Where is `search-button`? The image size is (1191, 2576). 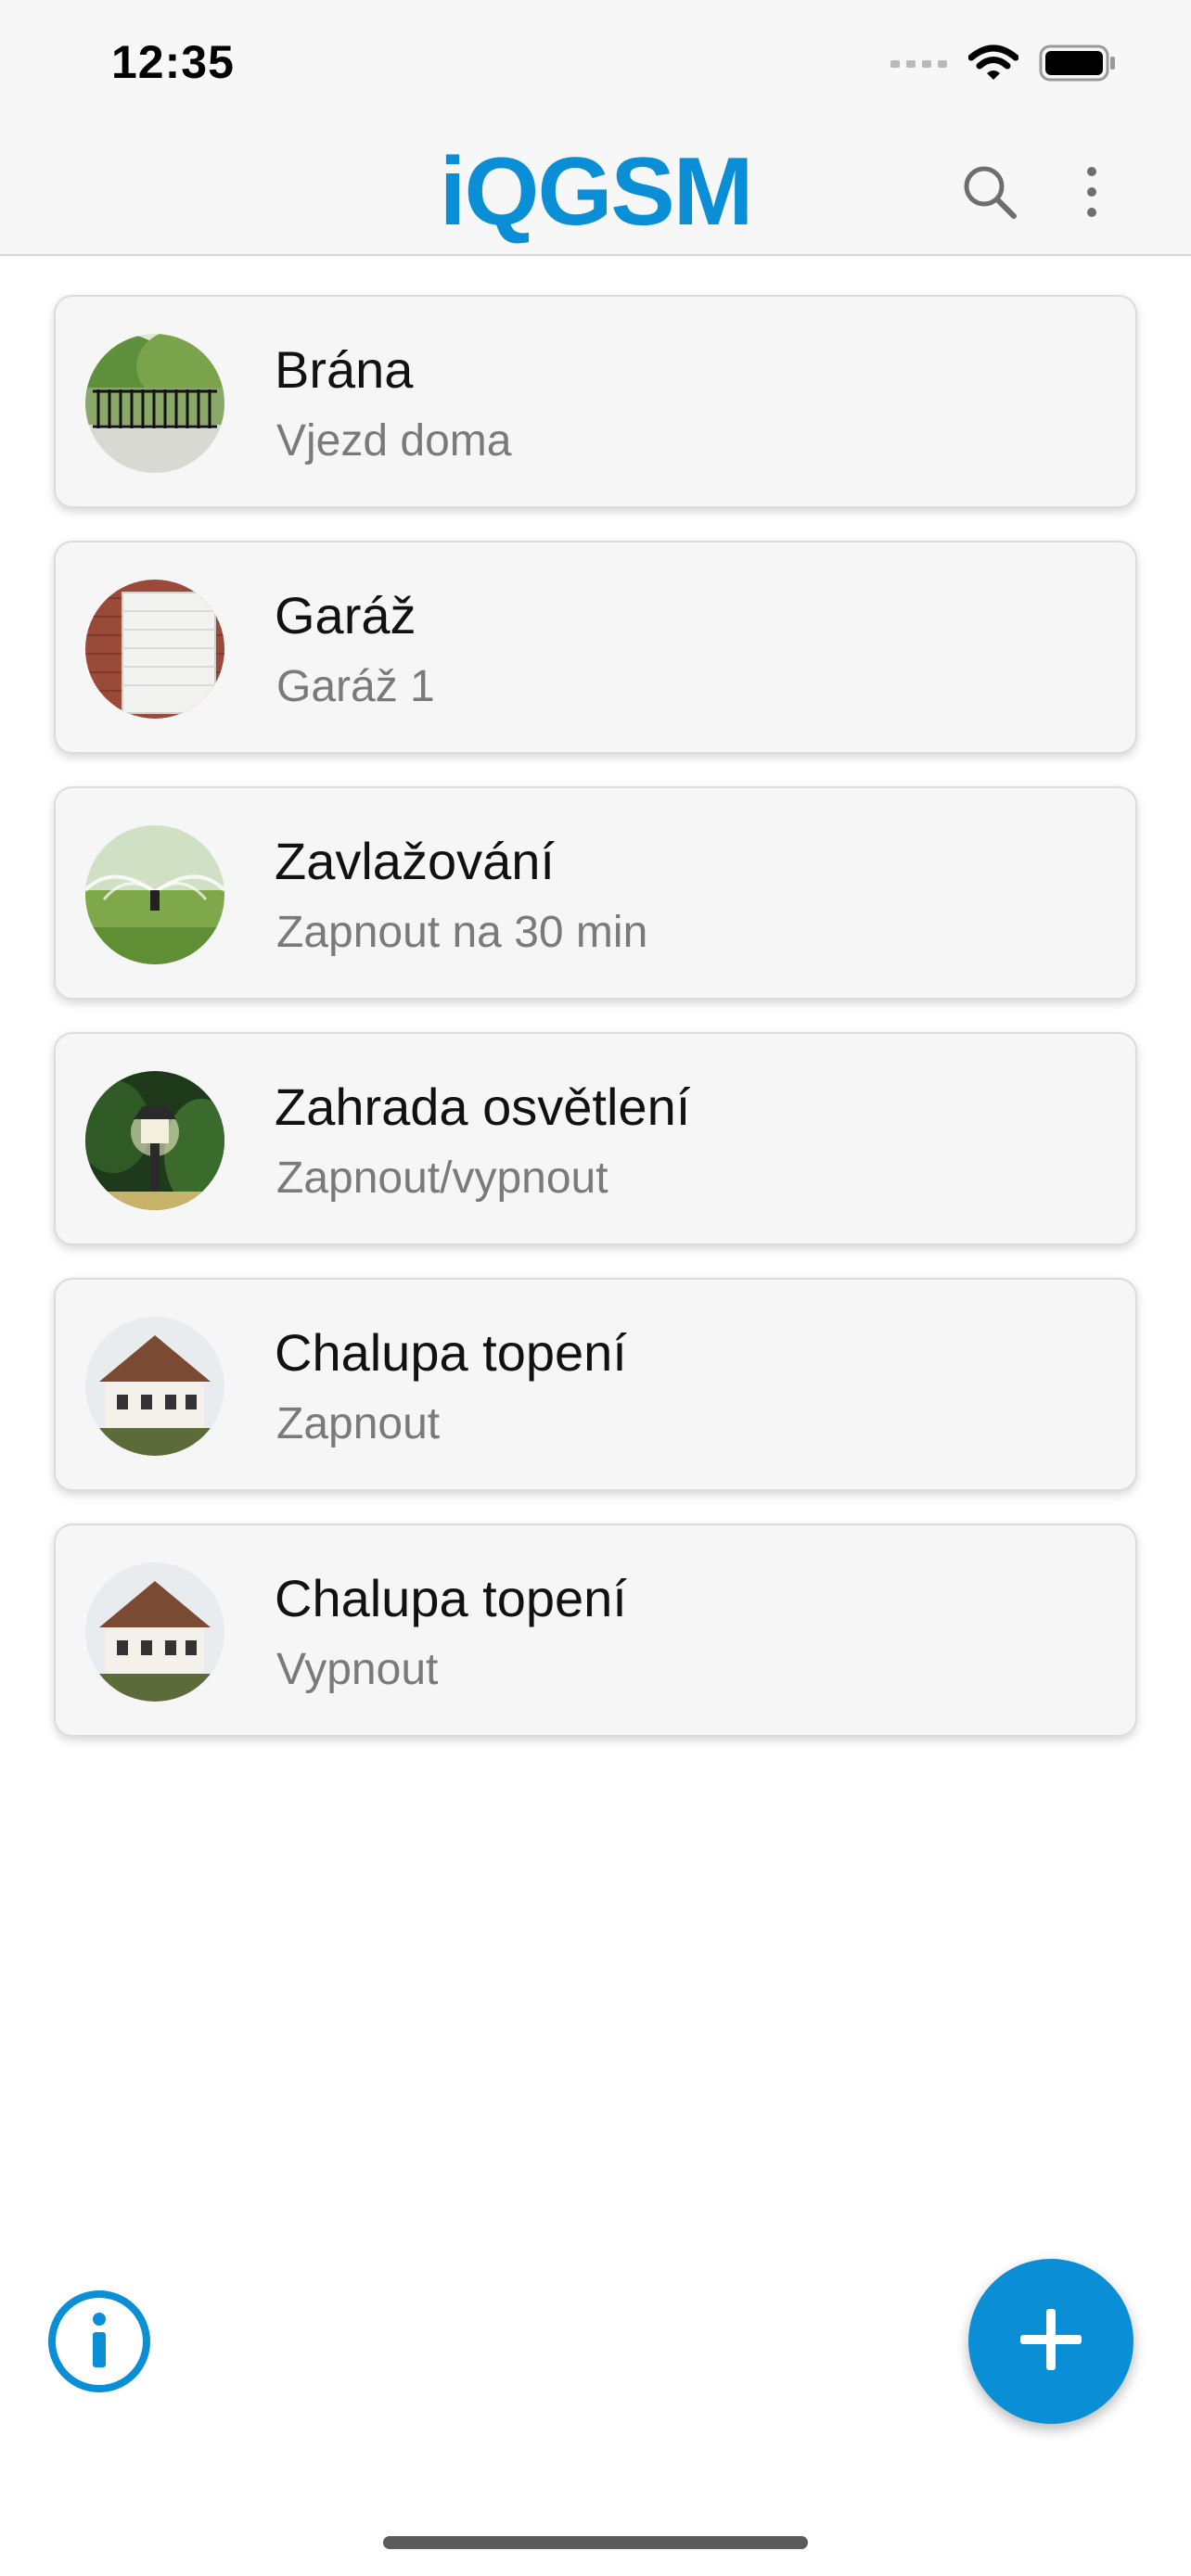 search-button is located at coordinates (989, 194).